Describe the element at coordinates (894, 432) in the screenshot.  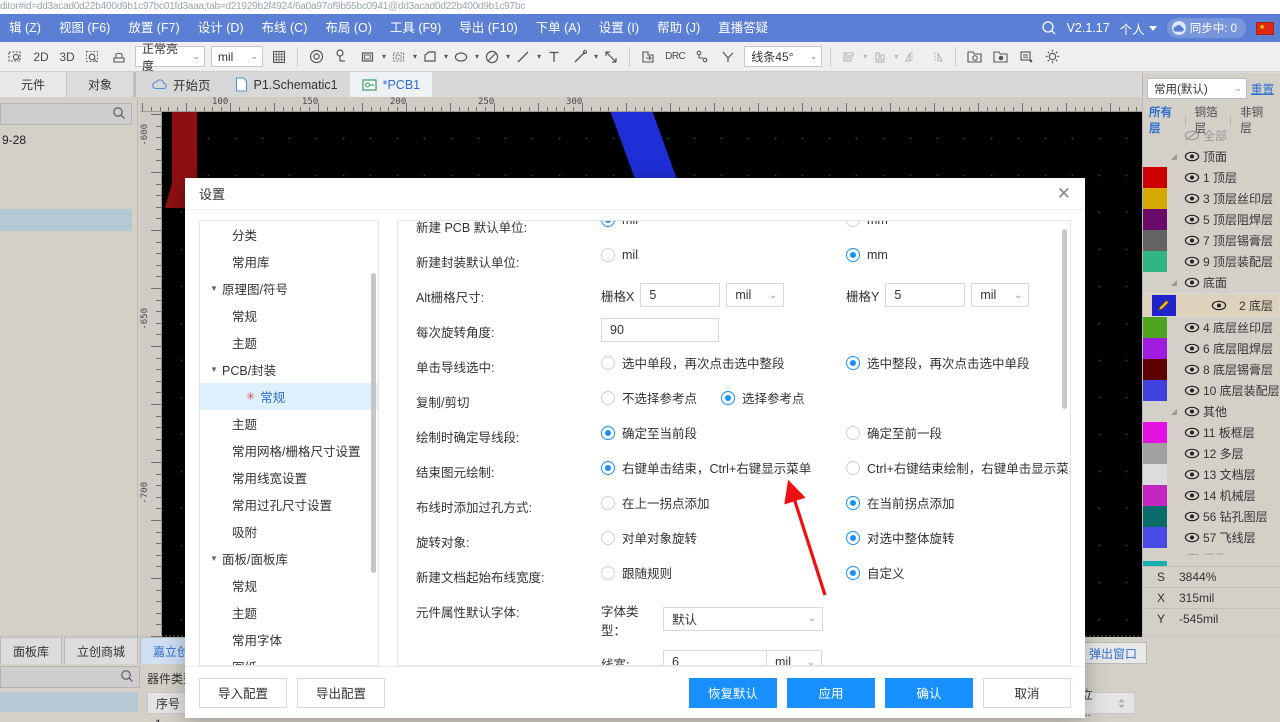
I see `radio-draw-seg-previous: 确定至前一段` at that location.